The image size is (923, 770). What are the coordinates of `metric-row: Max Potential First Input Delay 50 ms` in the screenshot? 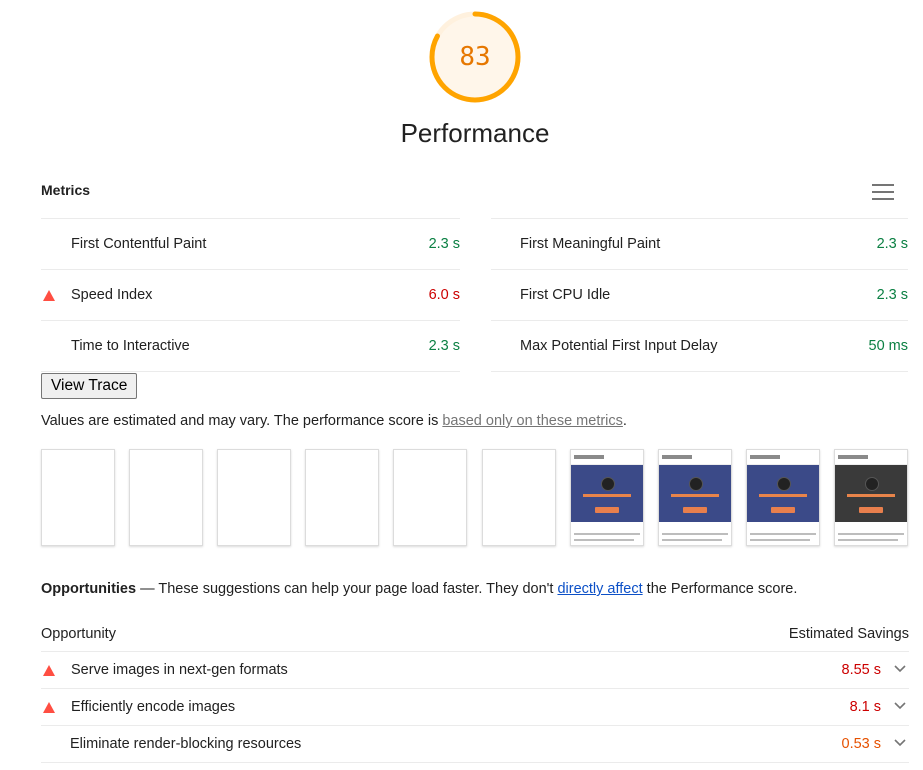 It's located at (699, 346).